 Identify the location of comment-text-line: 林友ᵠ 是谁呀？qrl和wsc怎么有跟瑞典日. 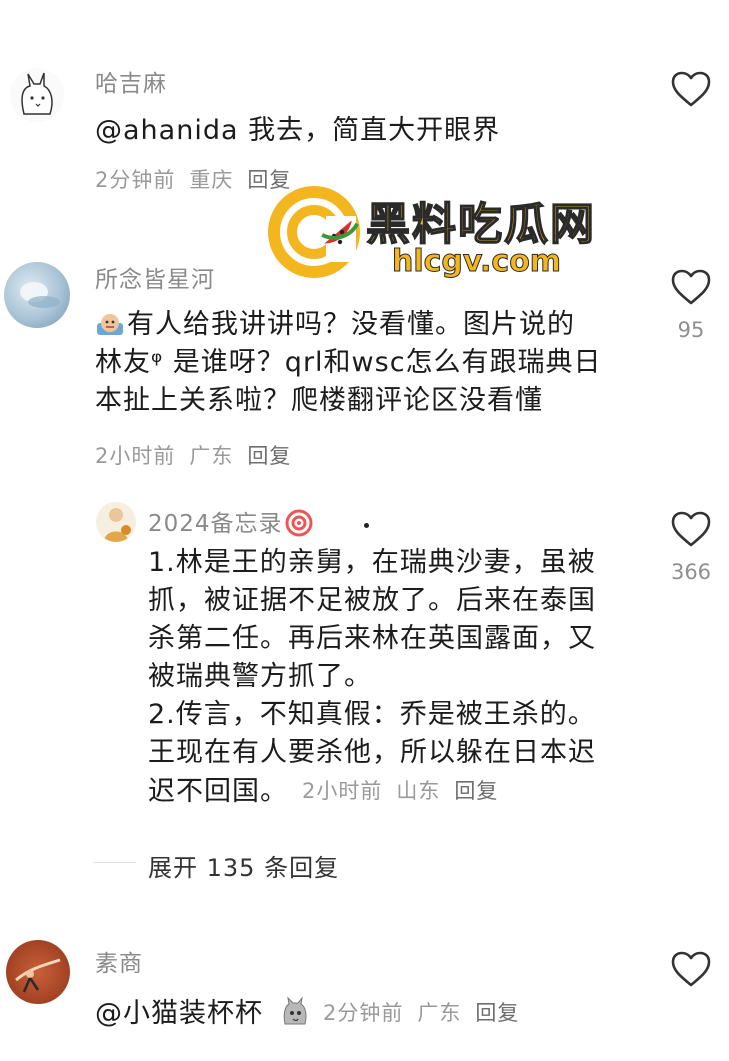
(348, 362).